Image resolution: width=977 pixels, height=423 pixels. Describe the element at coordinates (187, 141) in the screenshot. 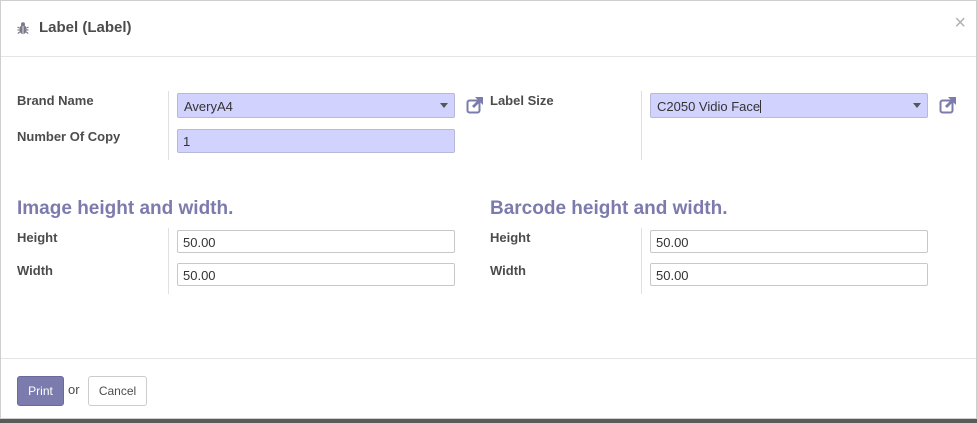

I see `number-of-copy-value: 1` at that location.